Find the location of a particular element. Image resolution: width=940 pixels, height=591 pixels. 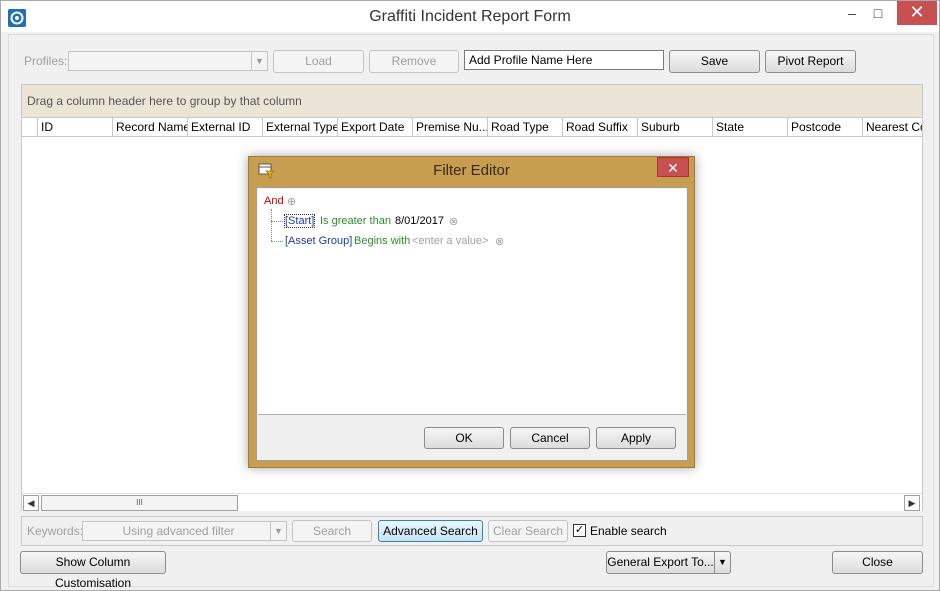

condition-2-field: [Asset Group] is located at coordinates (318, 241).